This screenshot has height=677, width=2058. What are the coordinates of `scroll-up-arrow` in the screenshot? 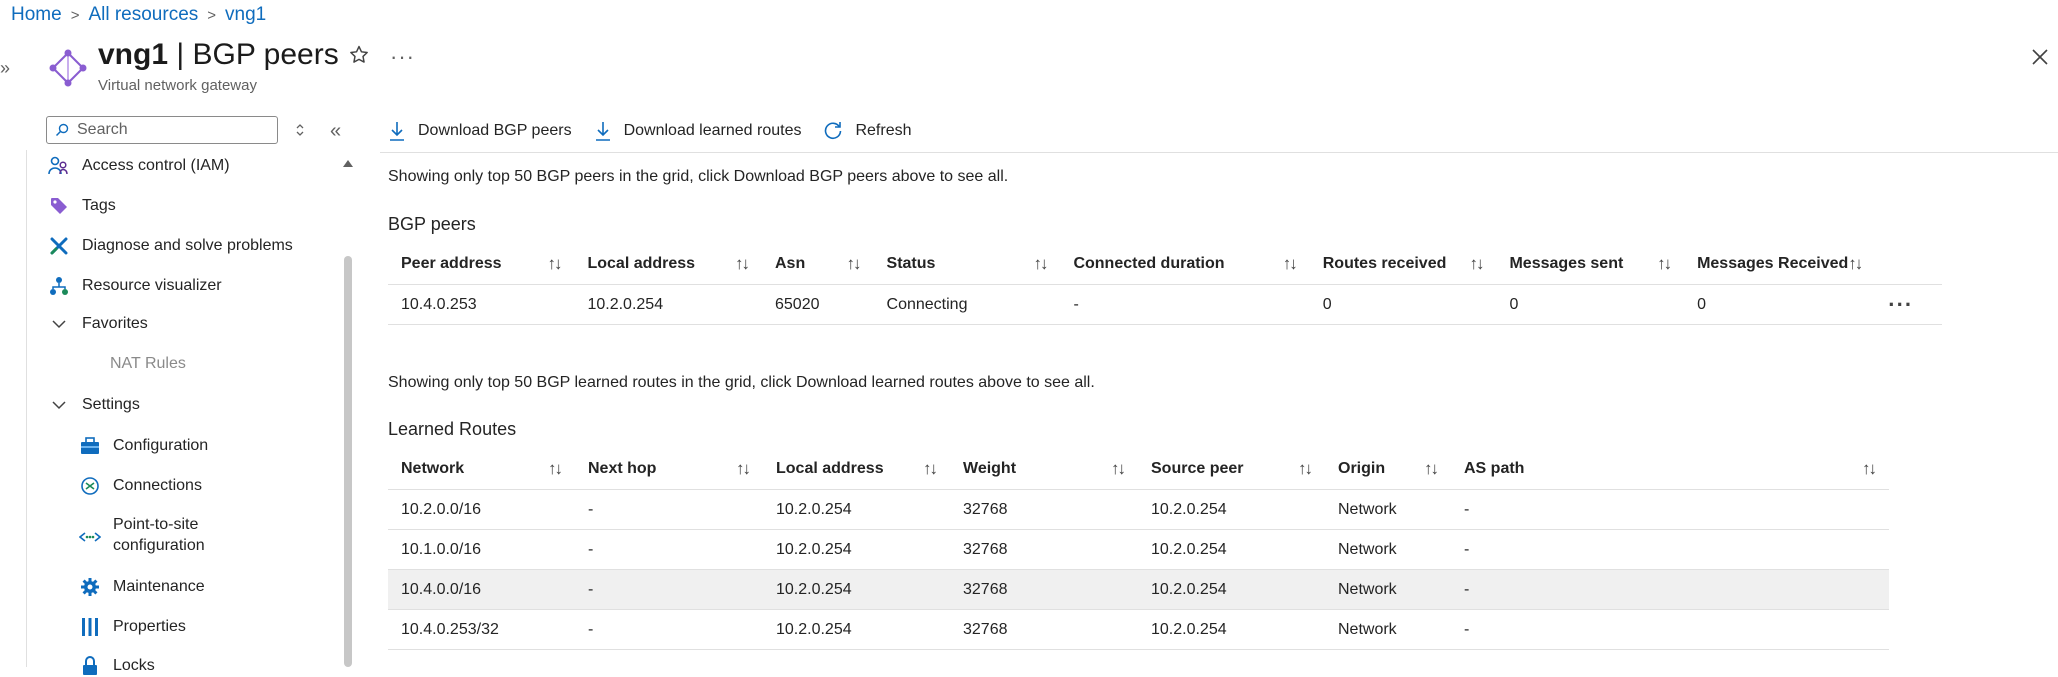 It's located at (348, 163).